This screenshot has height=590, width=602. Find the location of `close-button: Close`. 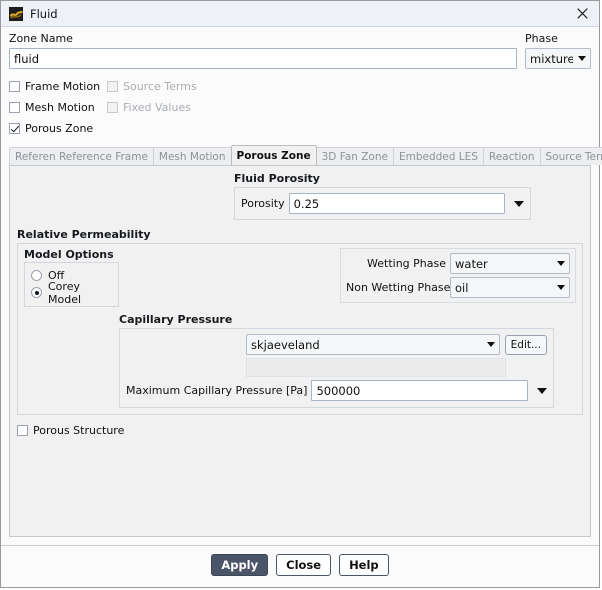

close-button: Close is located at coordinates (304, 565).